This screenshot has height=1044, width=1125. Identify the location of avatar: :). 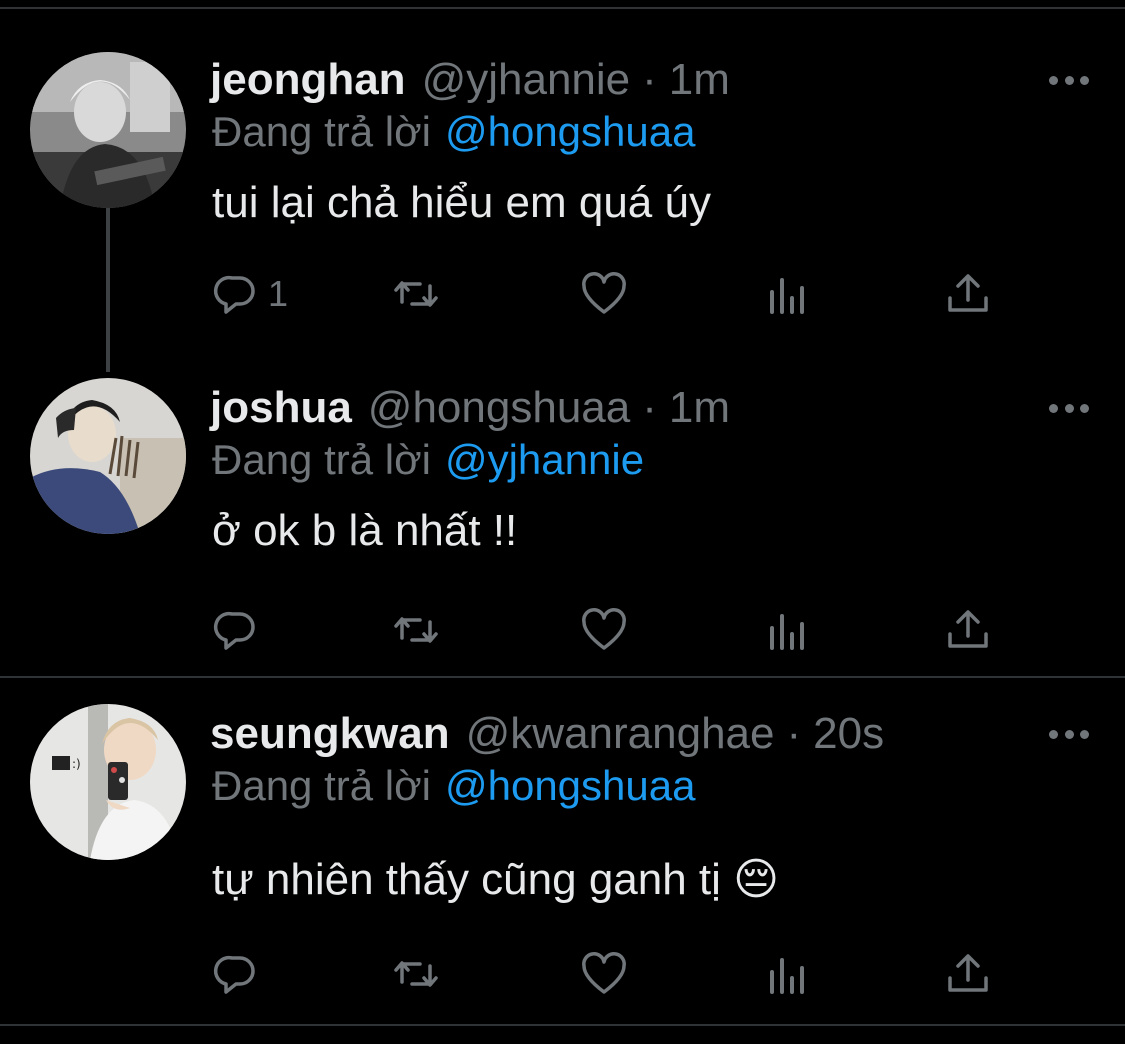
(108, 782).